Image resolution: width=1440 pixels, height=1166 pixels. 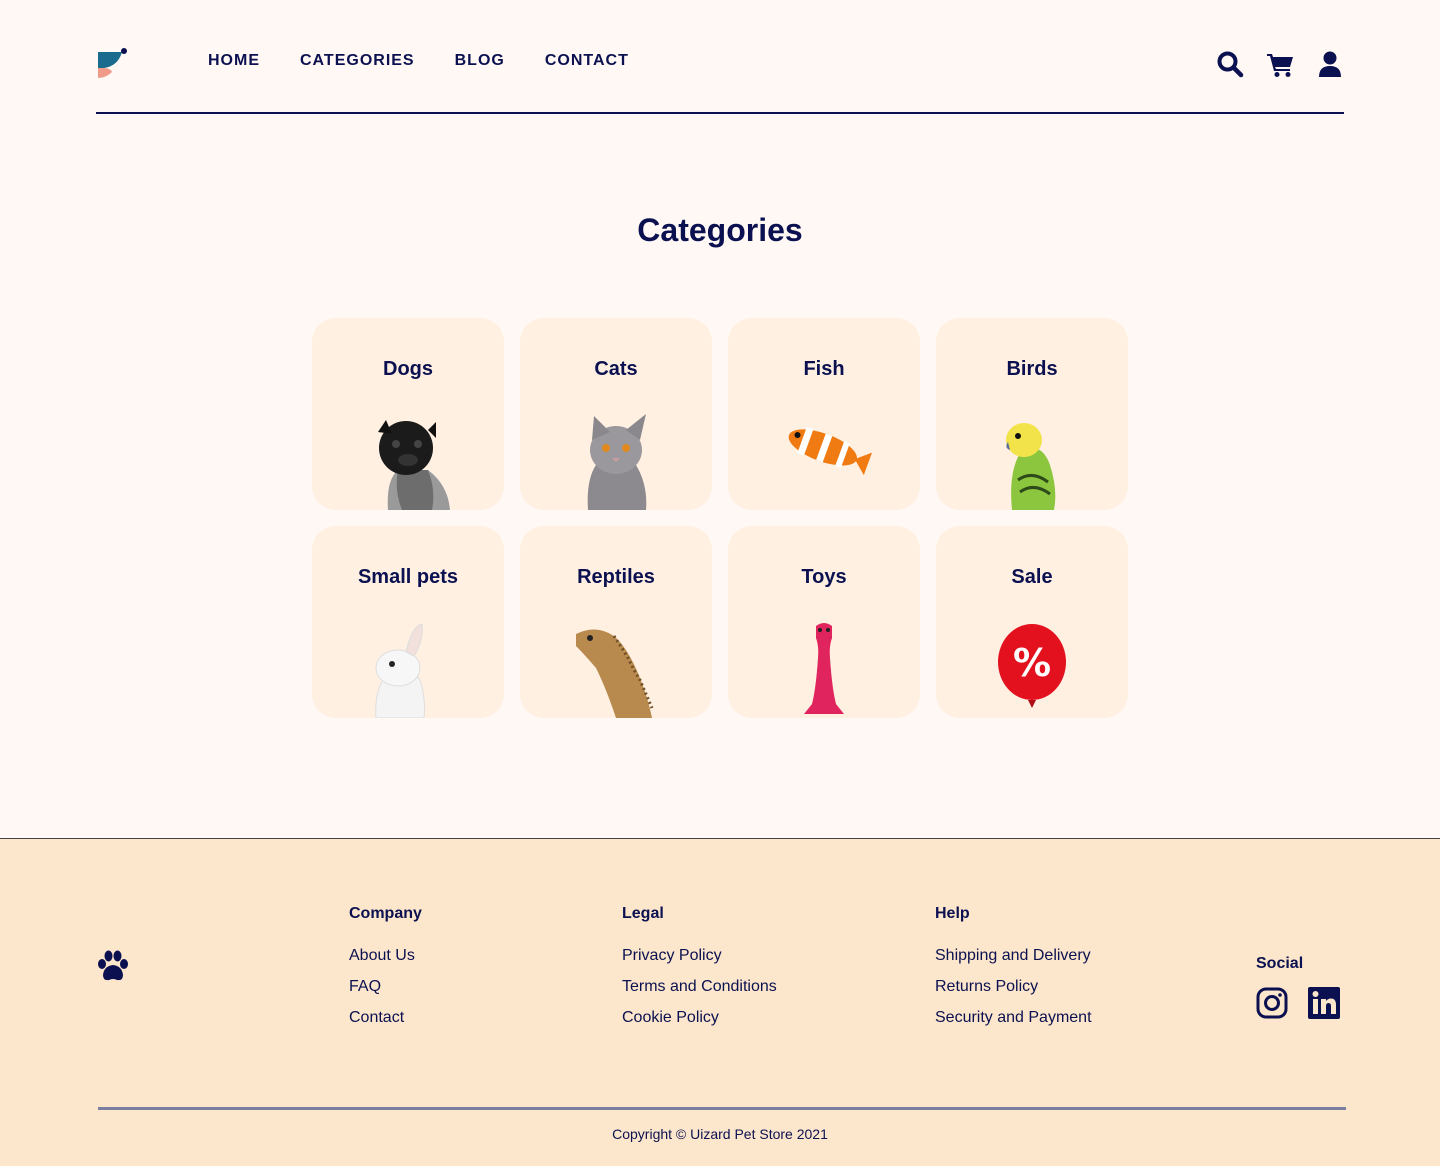 What do you see at coordinates (1330, 64) in the screenshot?
I see `user-icon` at bounding box center [1330, 64].